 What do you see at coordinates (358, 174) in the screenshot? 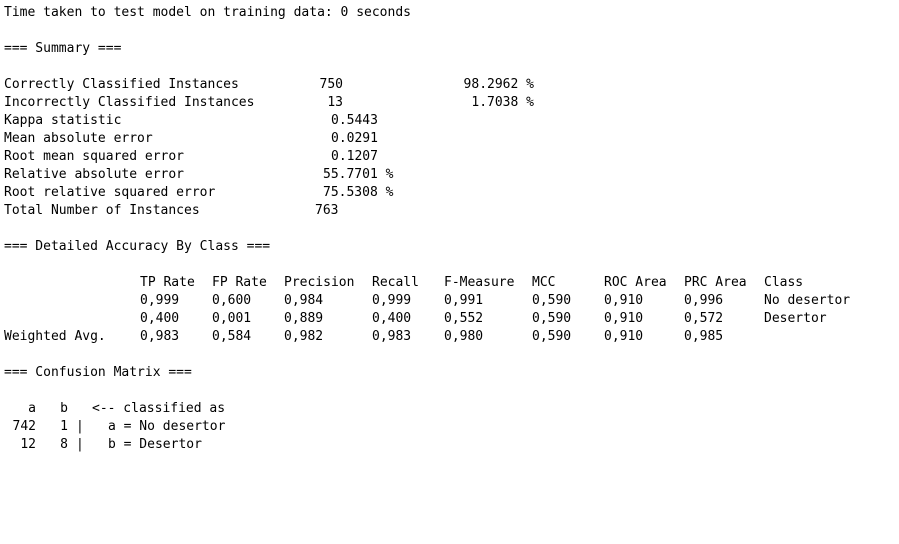
I see `summary-value: 55.7701 %` at bounding box center [358, 174].